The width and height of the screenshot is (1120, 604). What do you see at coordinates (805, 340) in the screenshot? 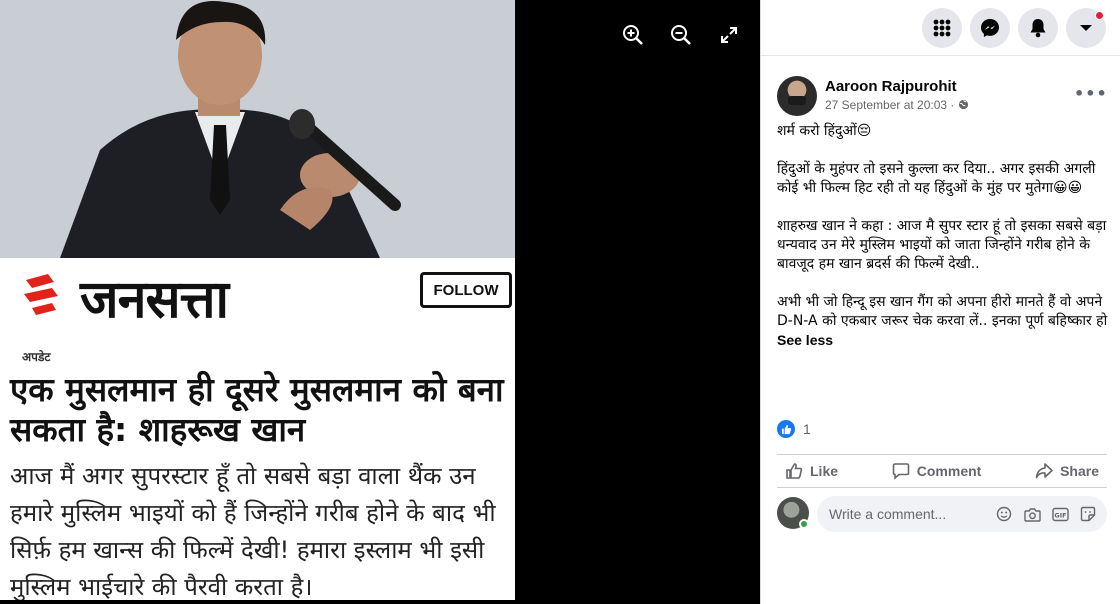
I see `see-less-link: See less` at bounding box center [805, 340].